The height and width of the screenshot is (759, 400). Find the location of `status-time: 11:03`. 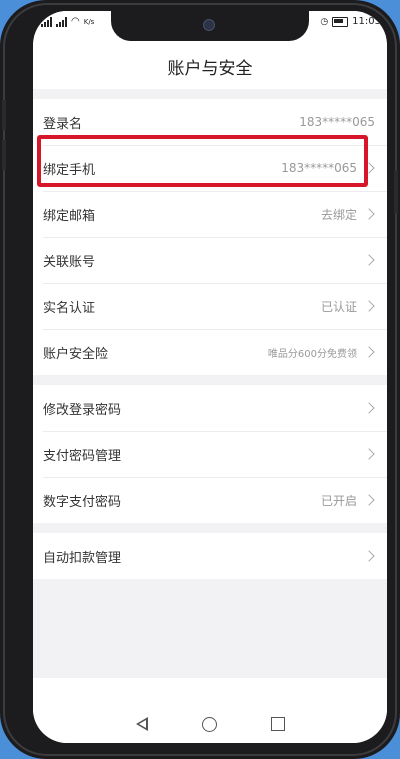

status-time: 11:03 is located at coordinates (366, 21).